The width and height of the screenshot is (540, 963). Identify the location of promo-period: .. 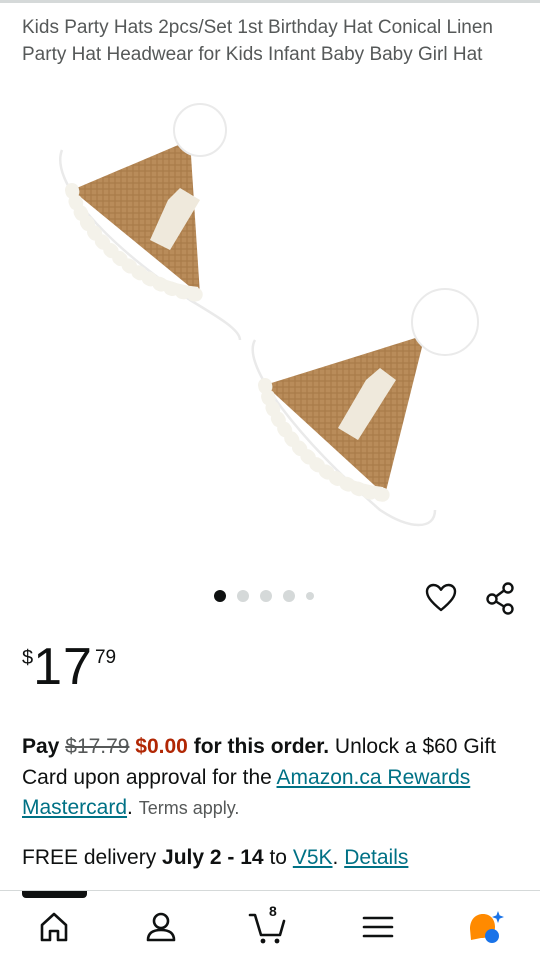
(130, 807).